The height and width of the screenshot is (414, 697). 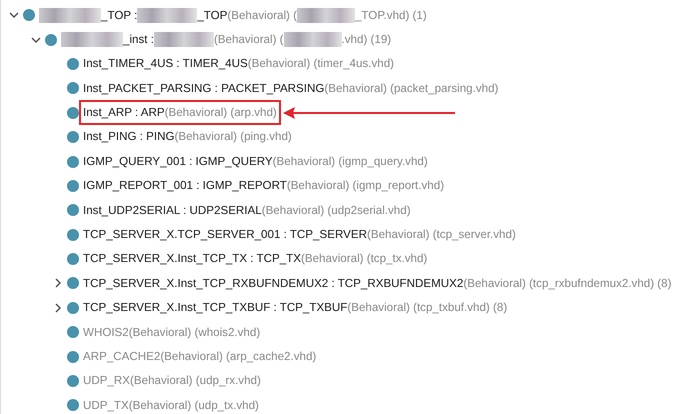 What do you see at coordinates (365, 186) in the screenshot?
I see `module-detail: (Behavioral) (igmp_report.vhd)` at bounding box center [365, 186].